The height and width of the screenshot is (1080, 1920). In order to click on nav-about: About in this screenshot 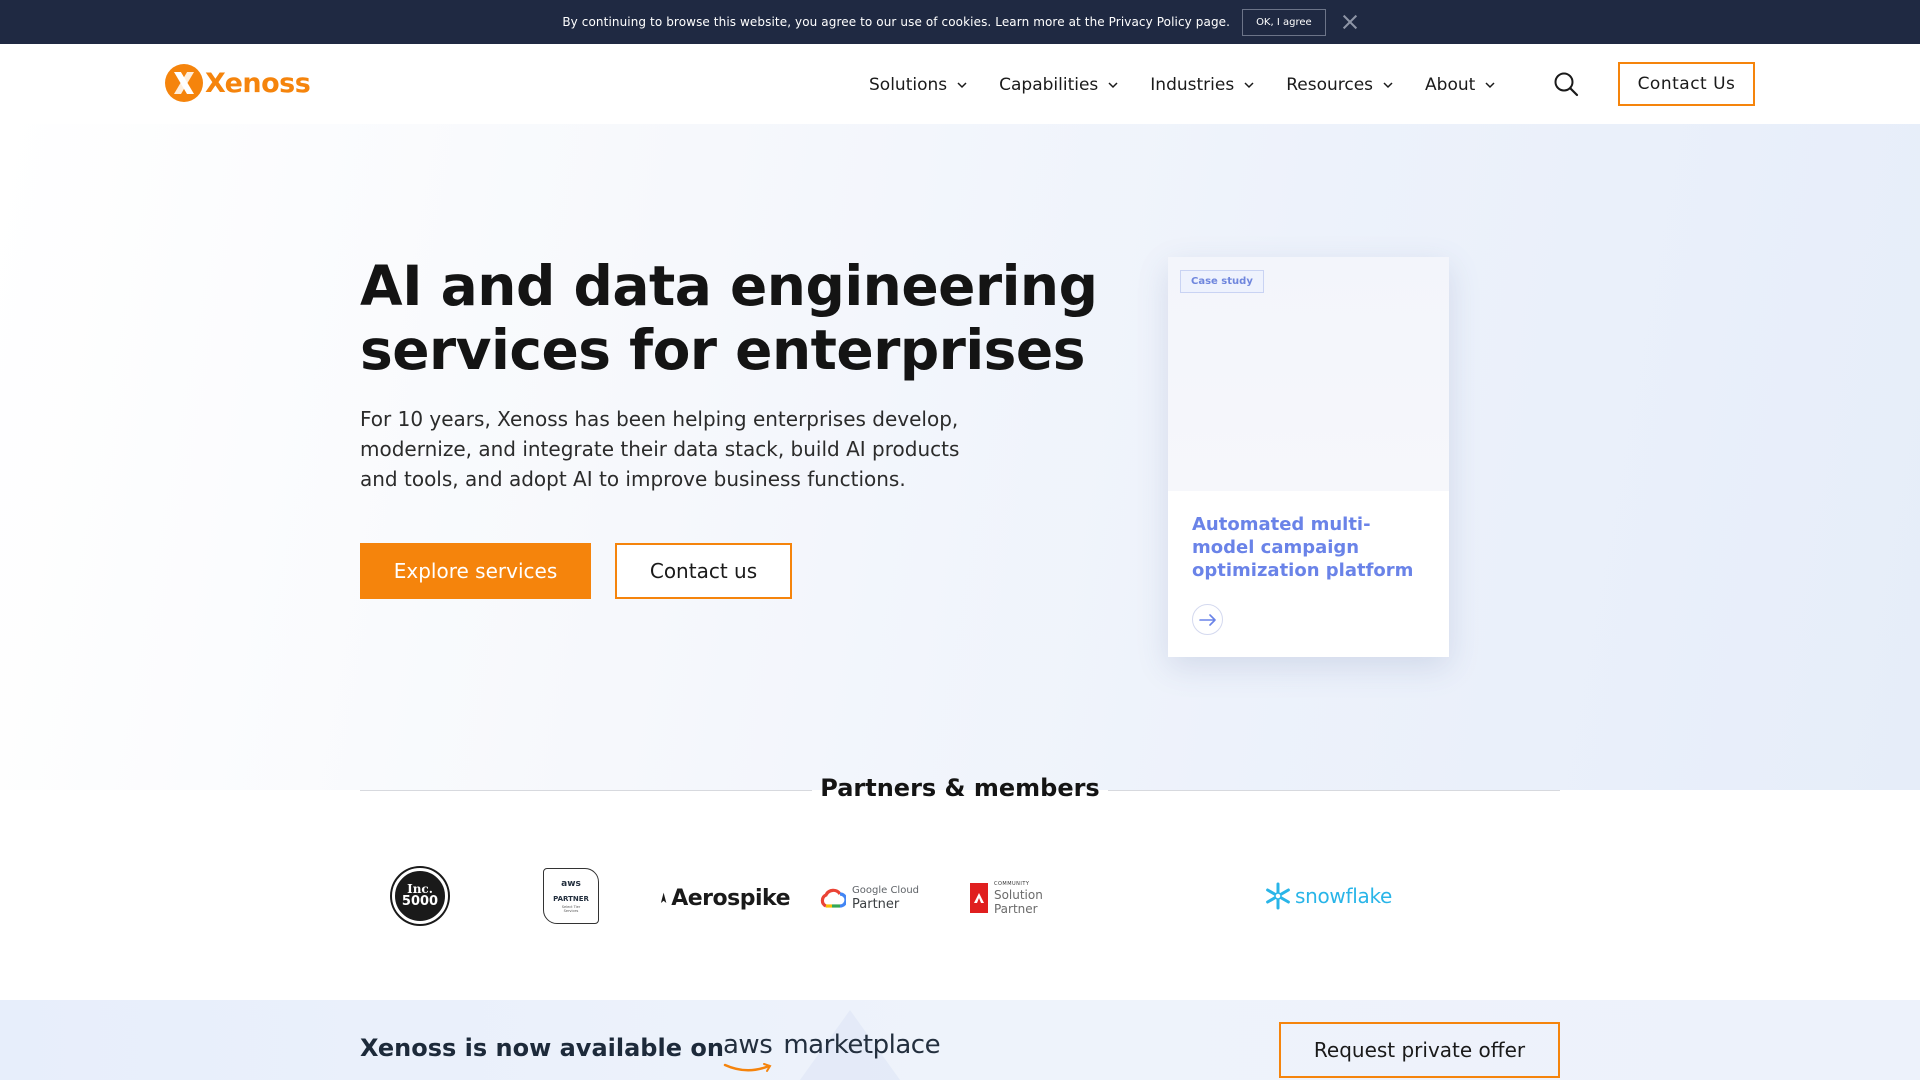, I will do `click(1460, 85)`.